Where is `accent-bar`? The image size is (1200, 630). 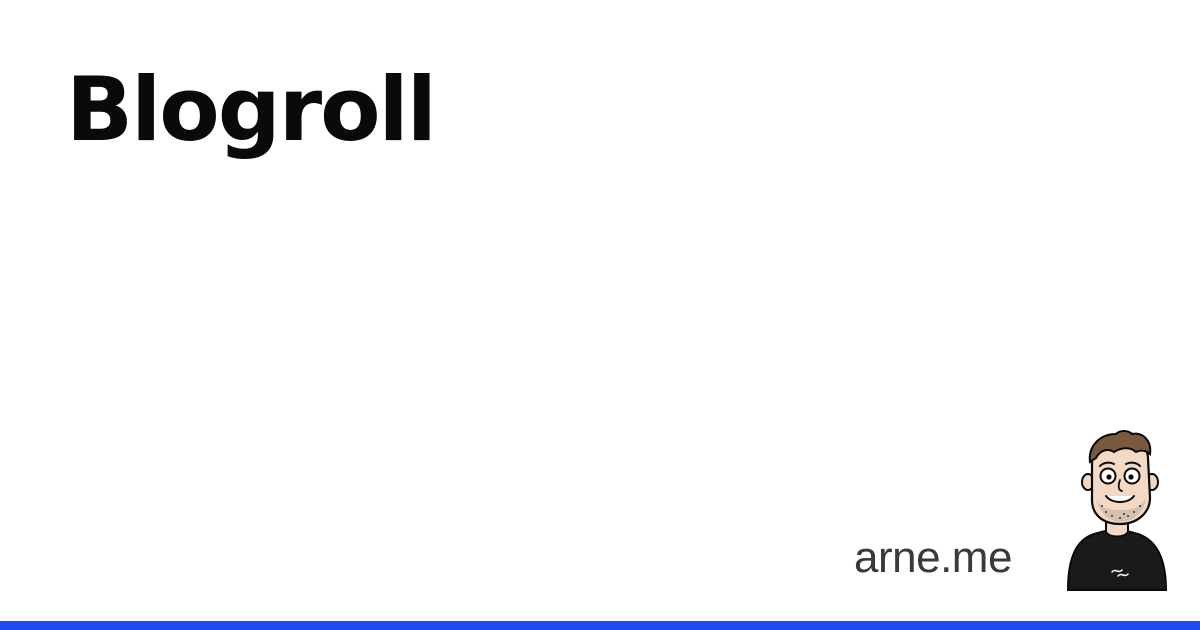
accent-bar is located at coordinates (600, 625).